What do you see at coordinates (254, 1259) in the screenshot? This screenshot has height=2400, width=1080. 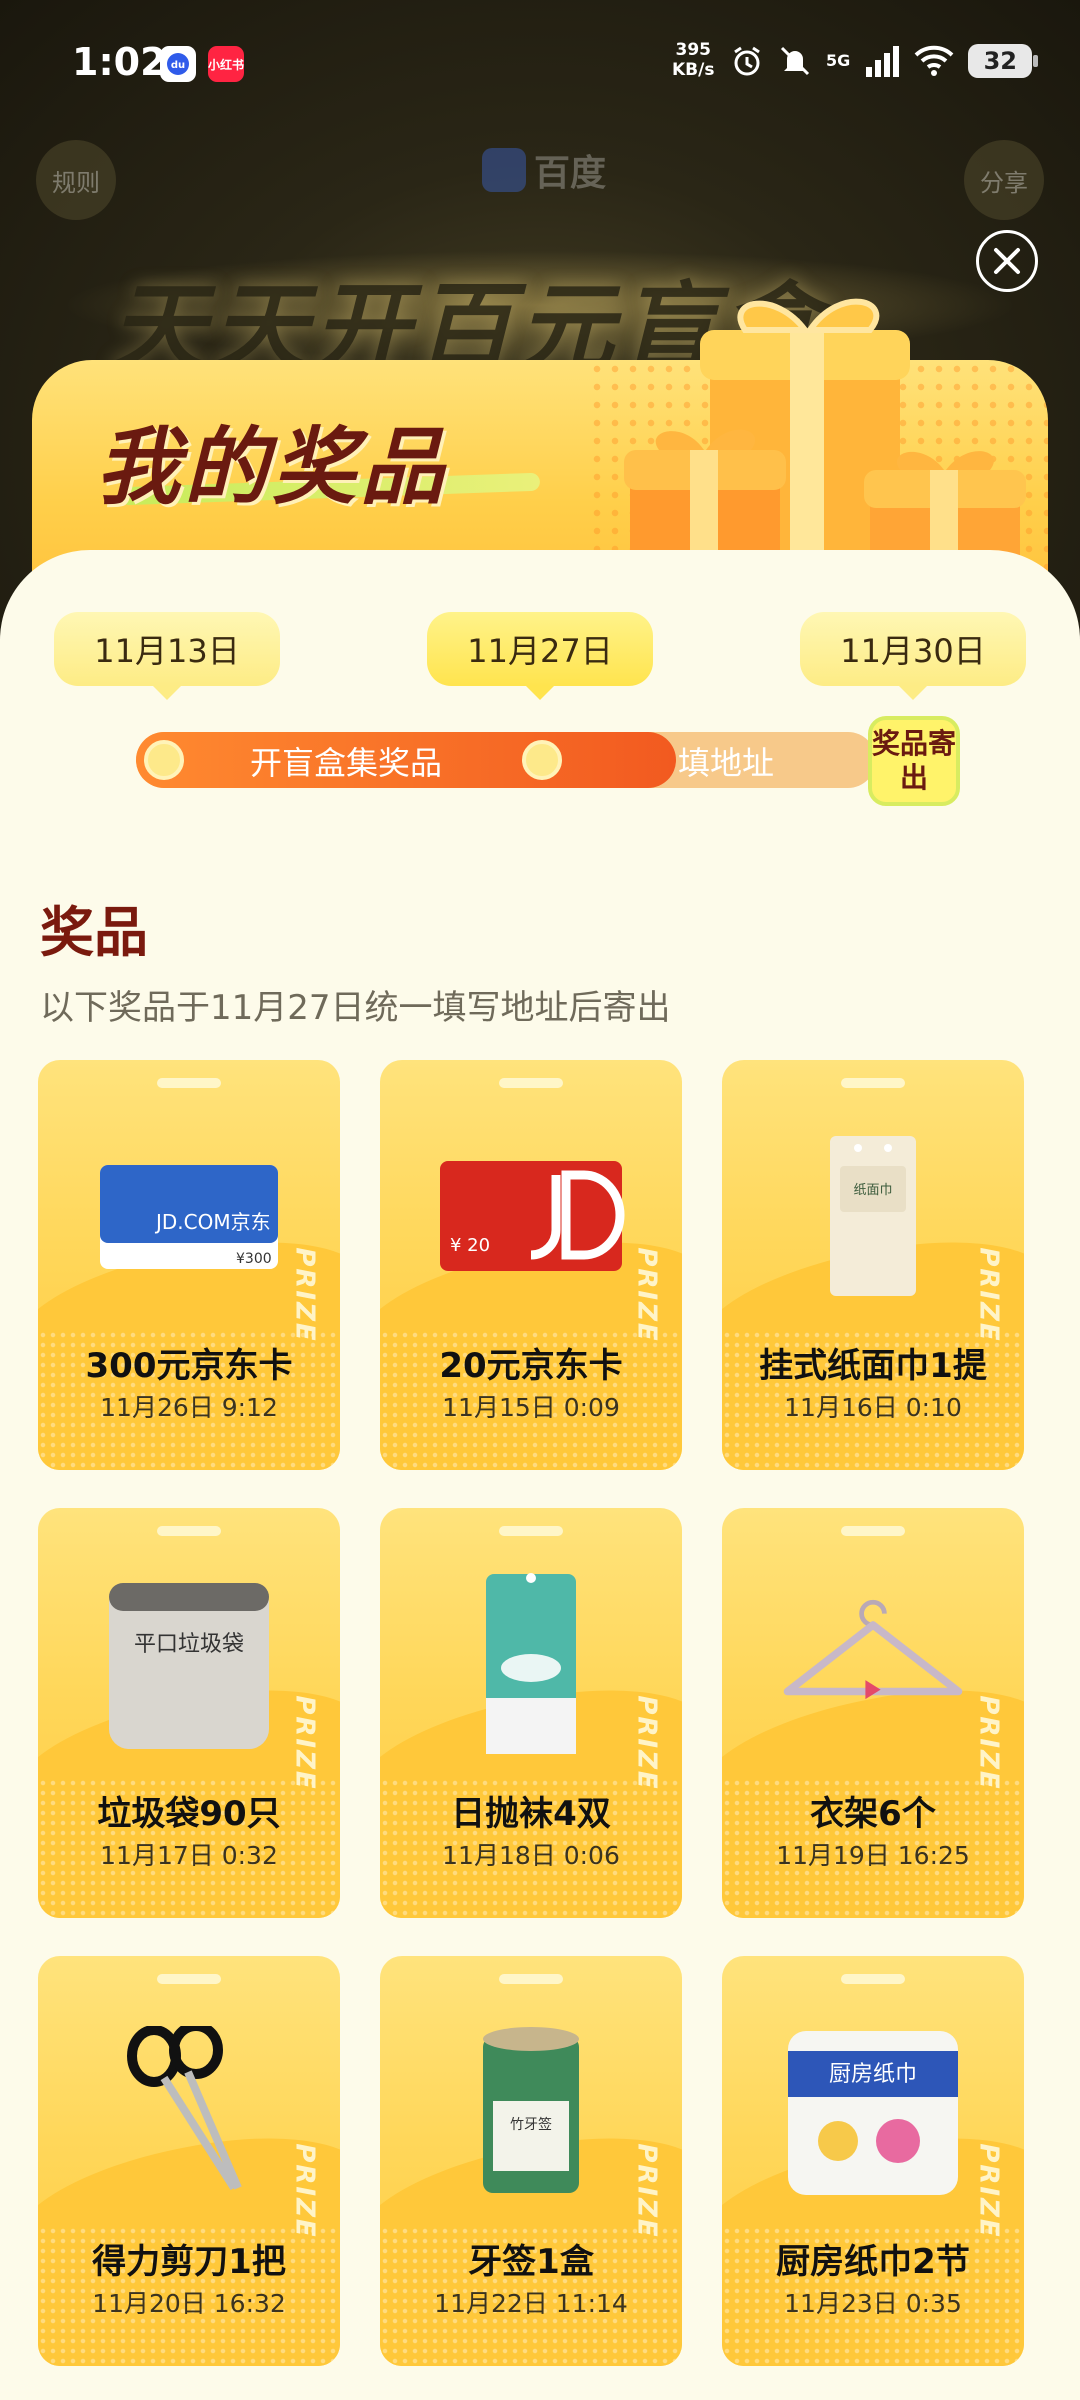 I see `svg-text: ¥300` at bounding box center [254, 1259].